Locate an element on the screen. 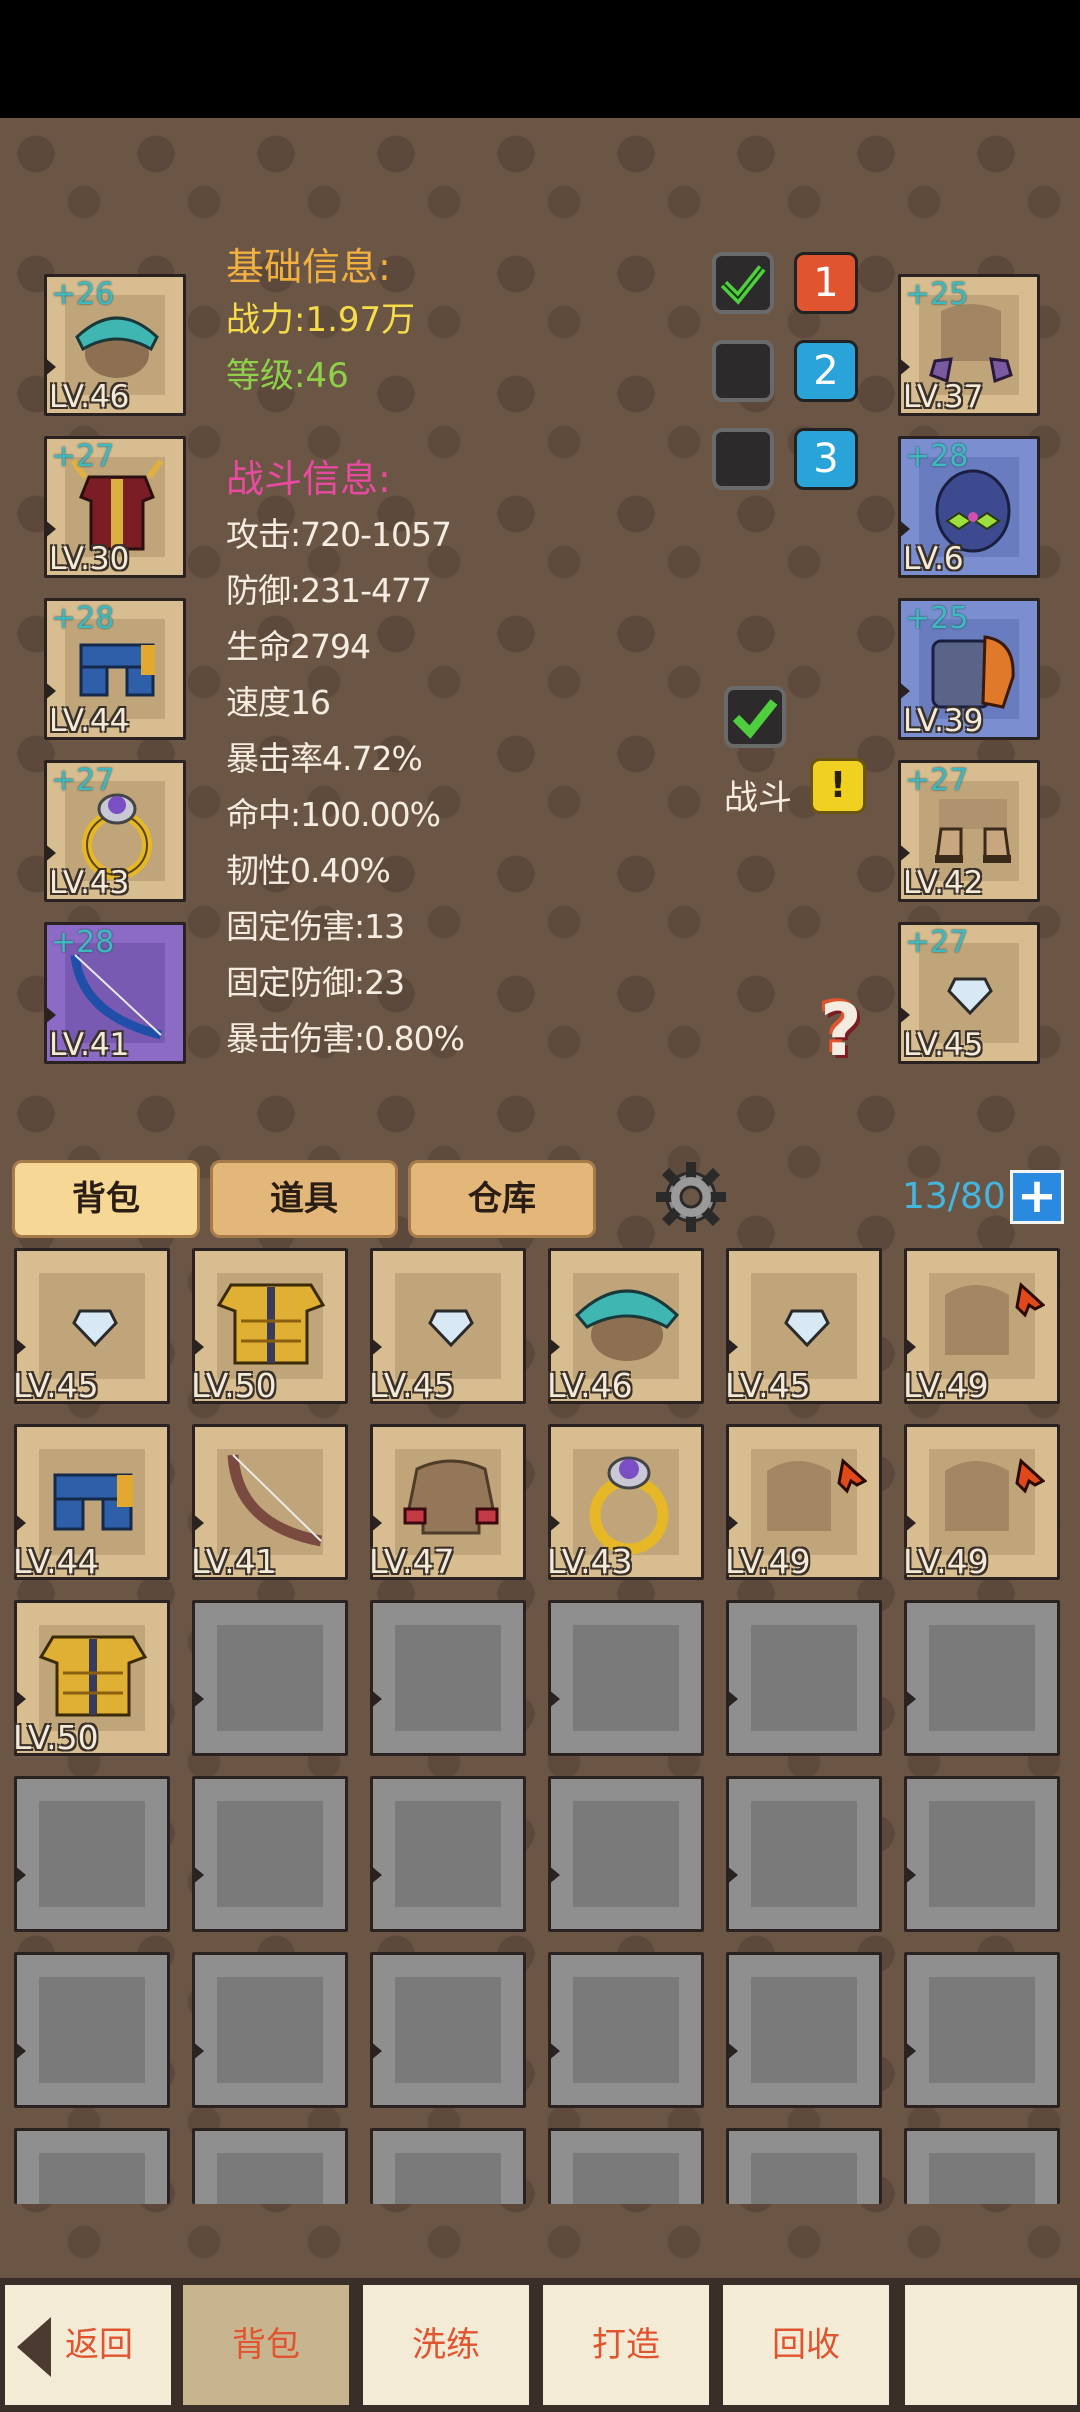  checkmark-icon is located at coordinates (743, 285).